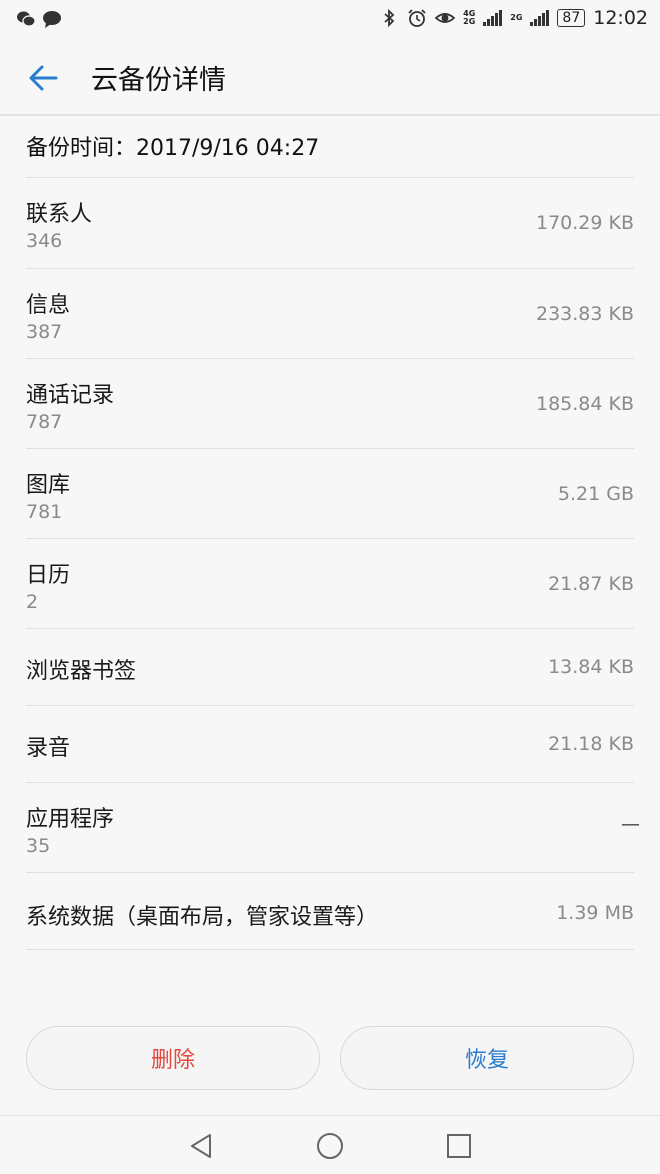 The width and height of the screenshot is (660, 1174). I want to click on item-label: 应用程序, so click(70, 819).